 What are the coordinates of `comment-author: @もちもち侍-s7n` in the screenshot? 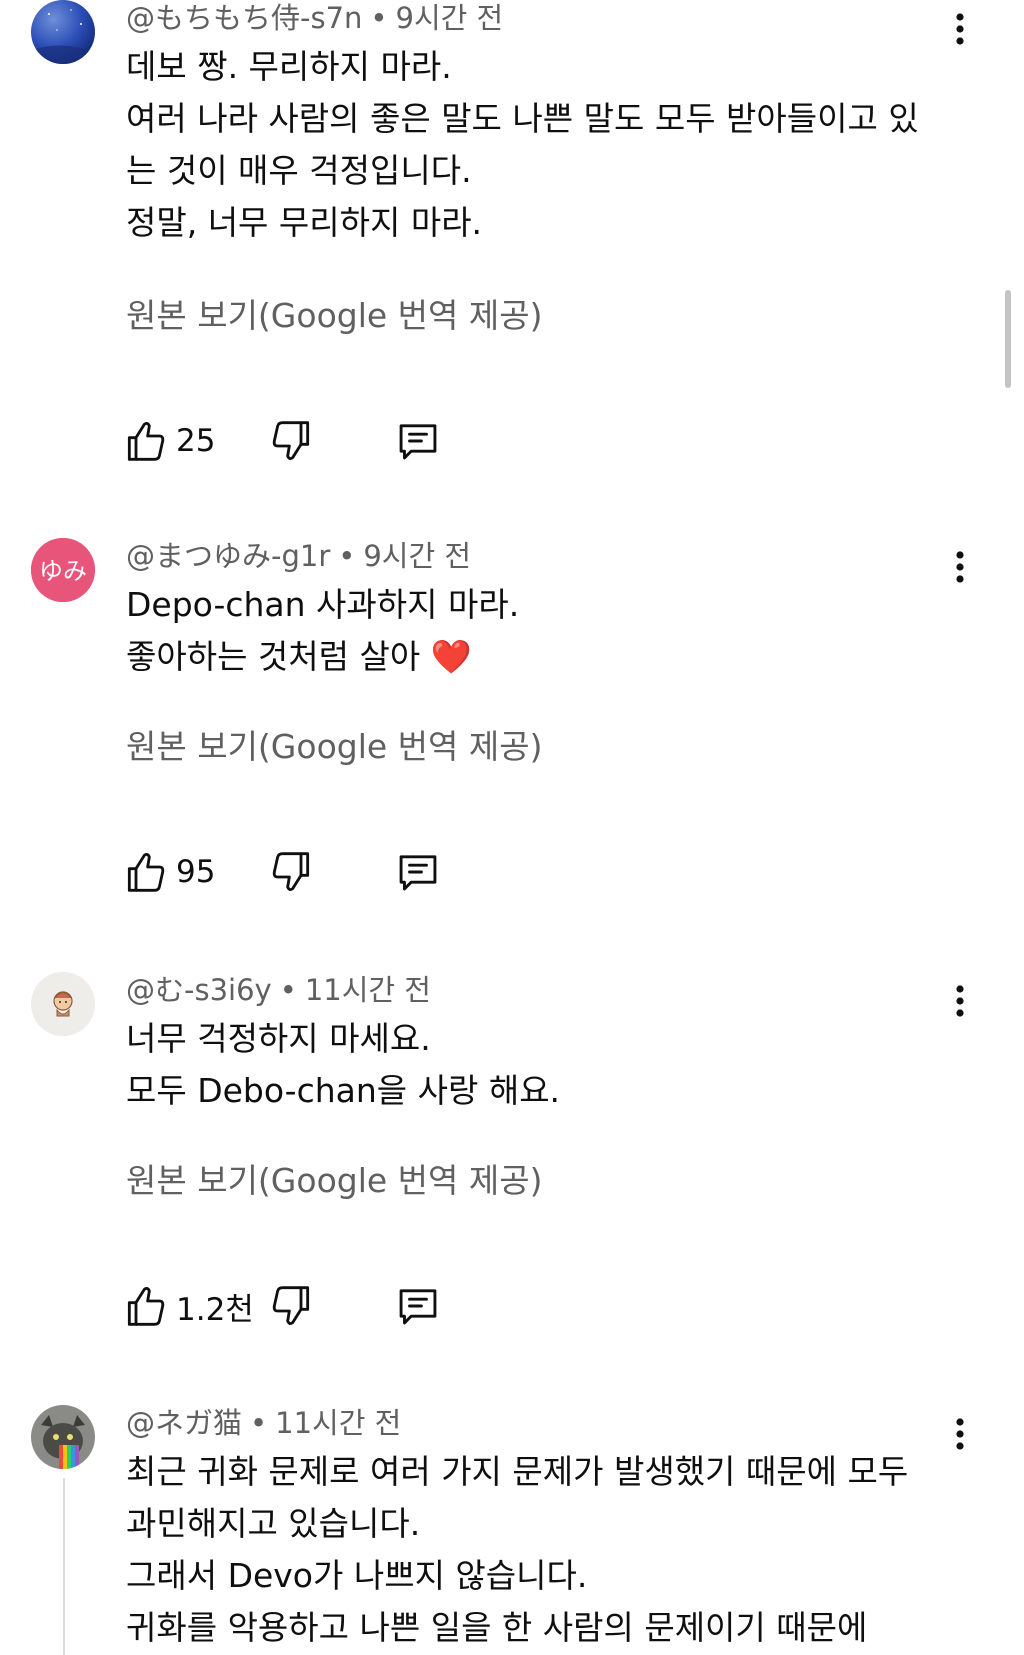 It's located at (244, 18).